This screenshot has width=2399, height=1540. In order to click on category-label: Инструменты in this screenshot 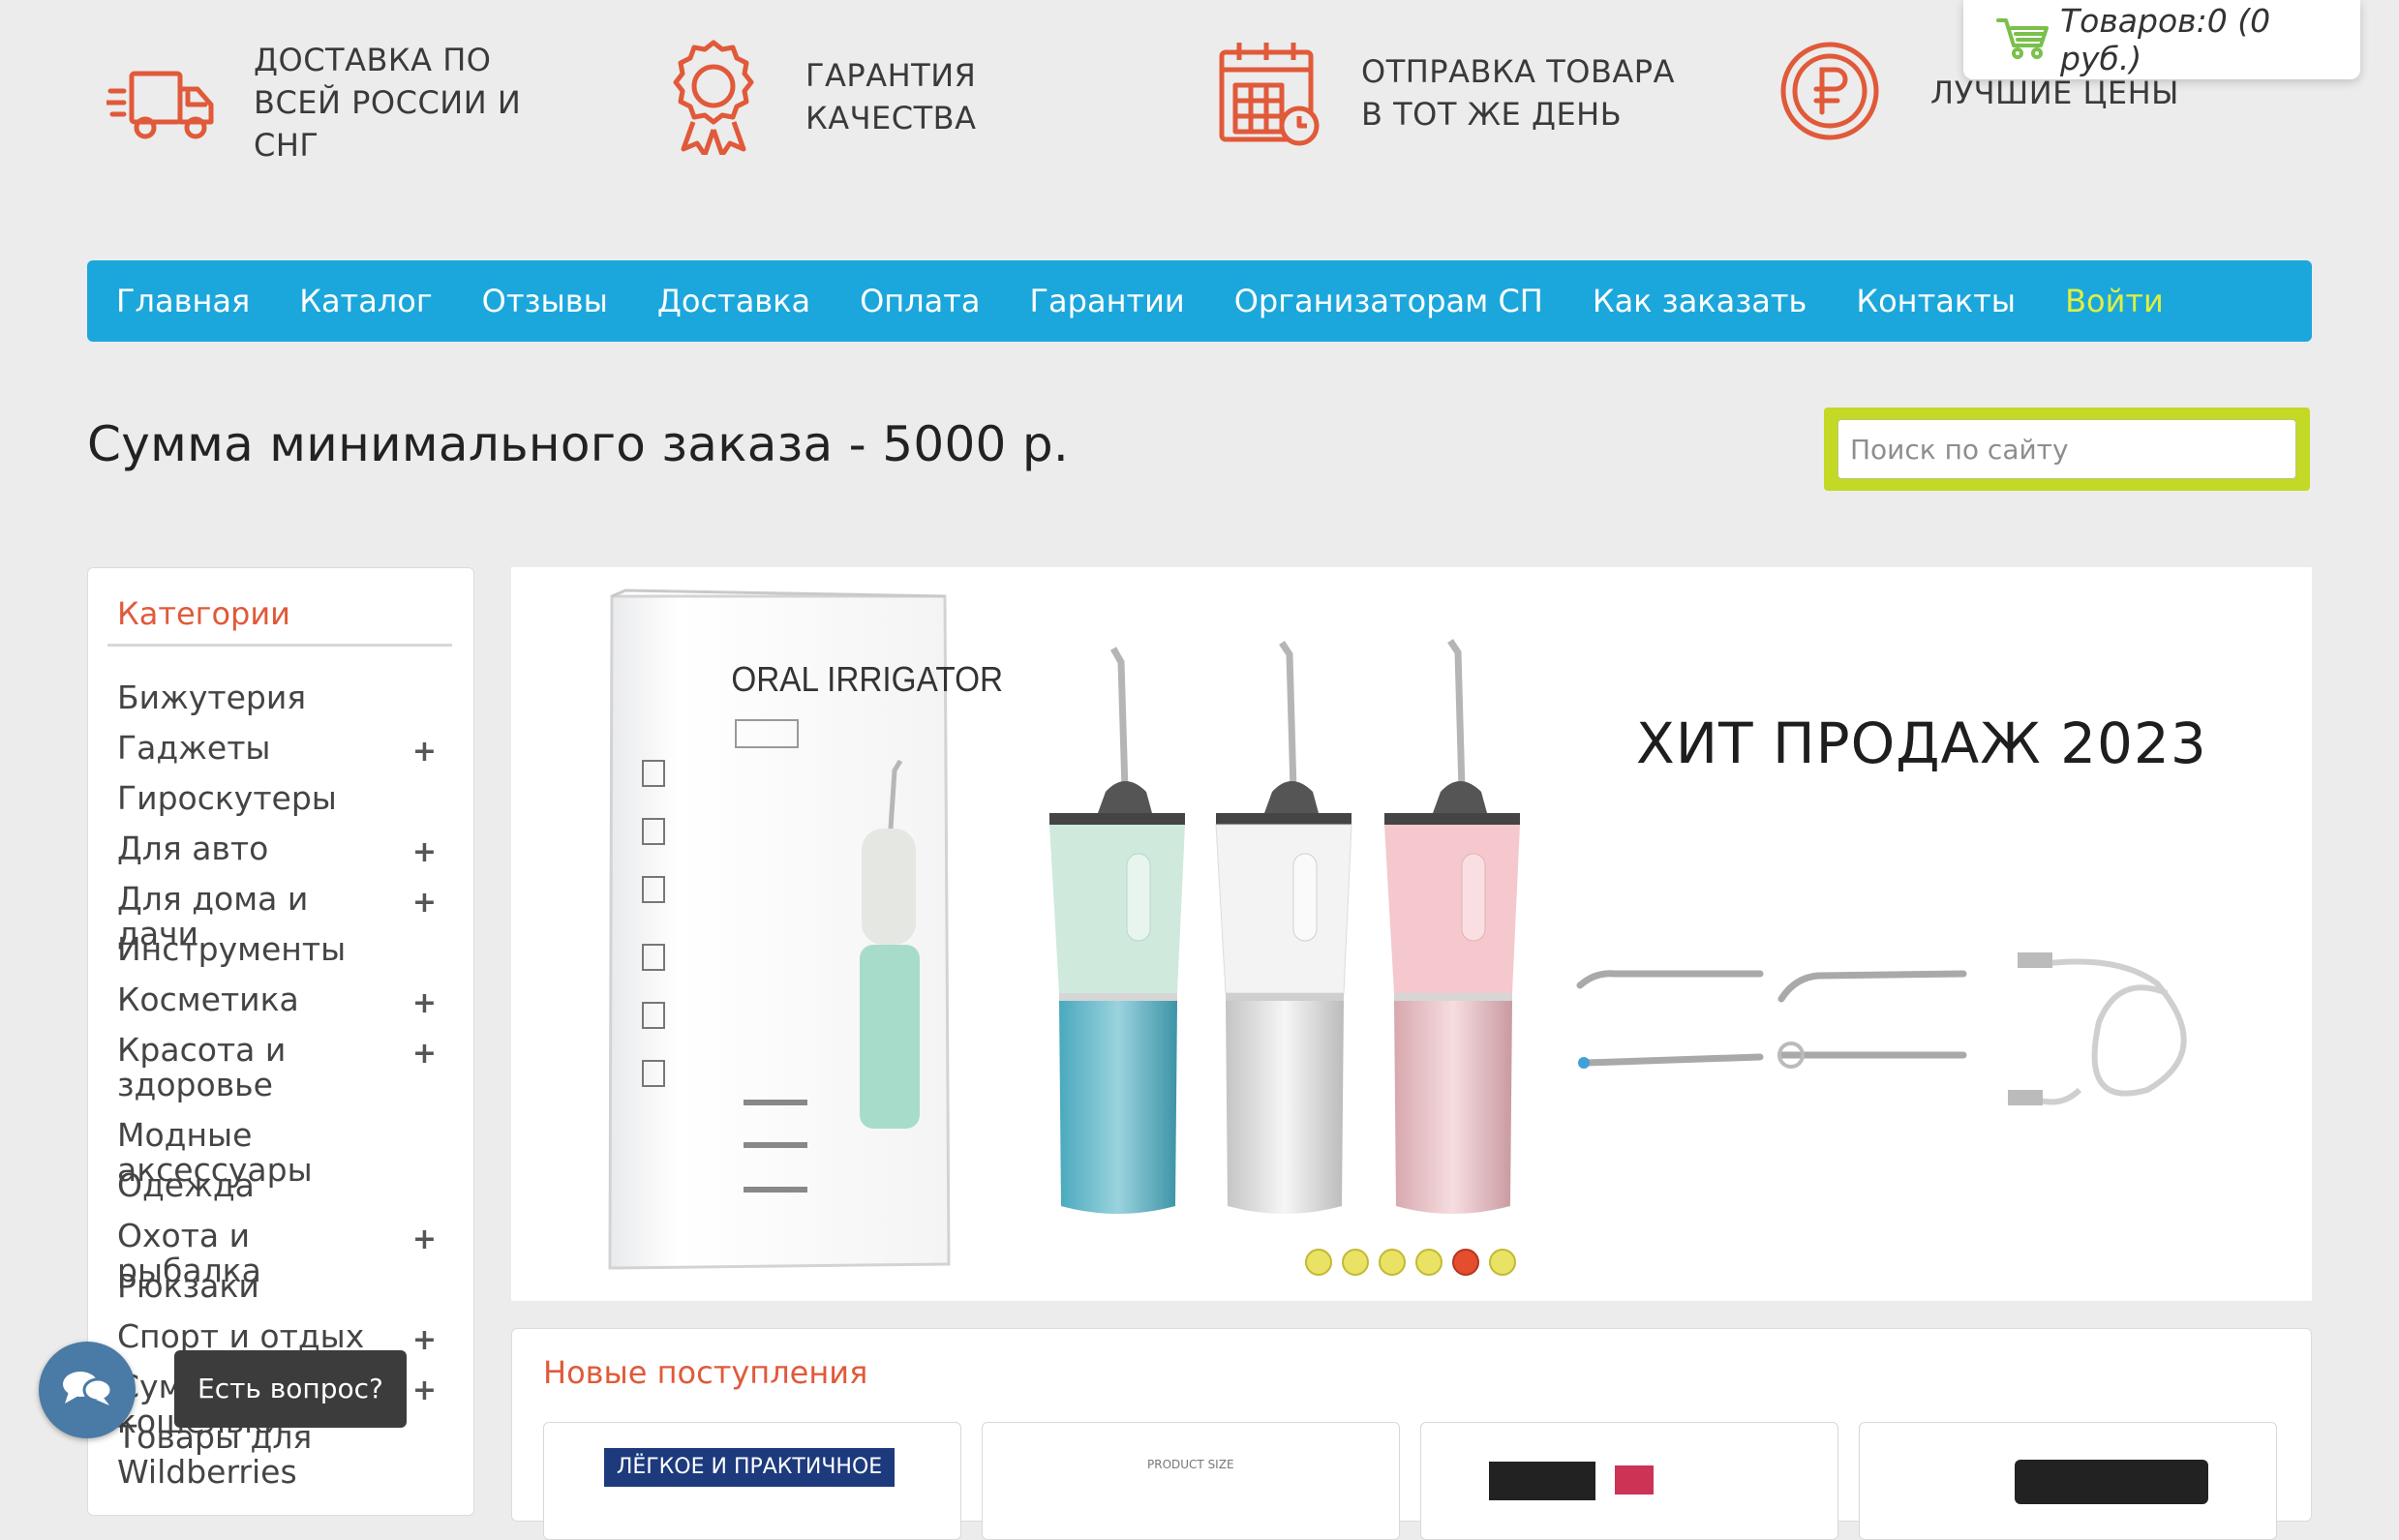, I will do `click(232, 949)`.